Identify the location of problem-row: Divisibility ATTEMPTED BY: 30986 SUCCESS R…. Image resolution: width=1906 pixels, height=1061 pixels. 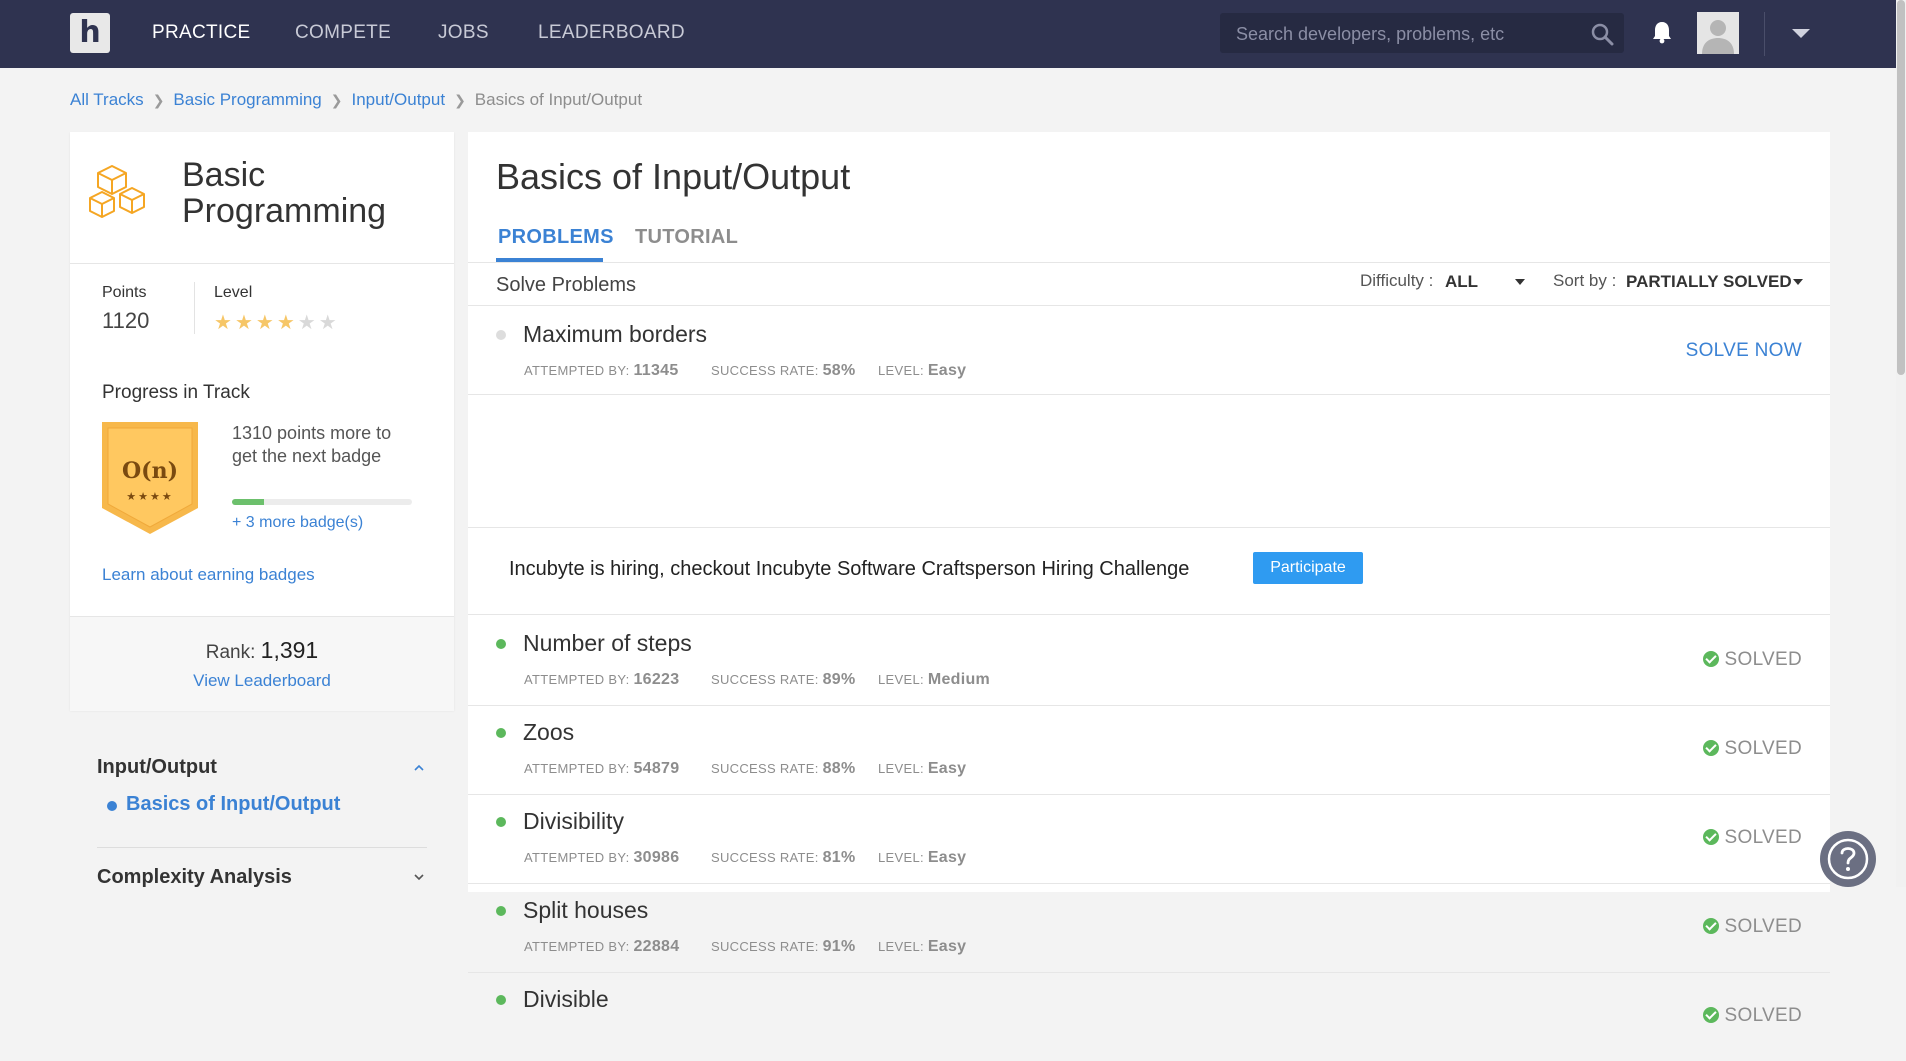
(1149, 838).